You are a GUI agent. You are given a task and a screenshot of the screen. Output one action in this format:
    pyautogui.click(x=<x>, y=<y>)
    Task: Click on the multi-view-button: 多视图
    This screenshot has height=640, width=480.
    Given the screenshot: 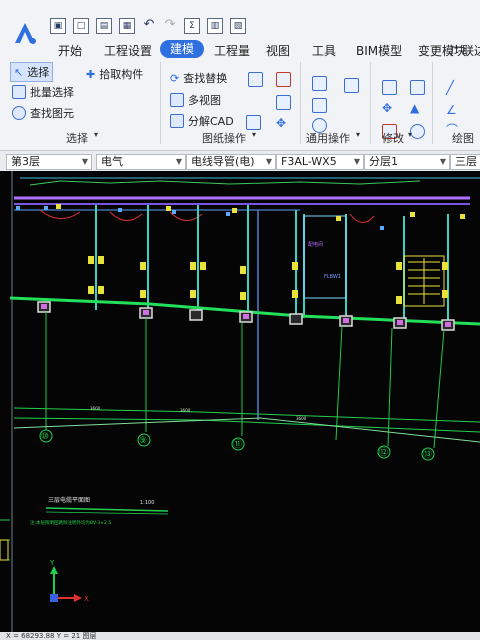 What is the action you would take?
    pyautogui.click(x=195, y=100)
    